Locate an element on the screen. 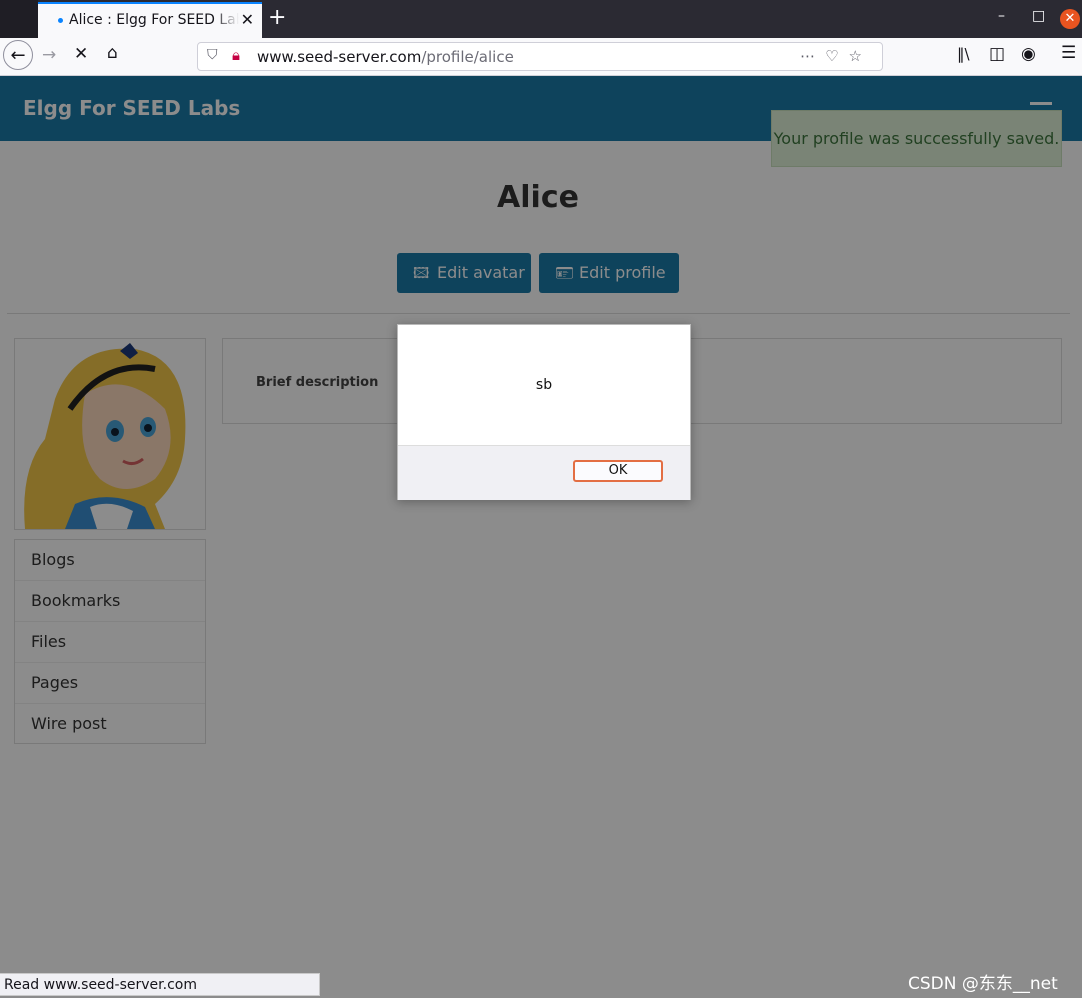  more-actions-icon: ⋯ is located at coordinates (812, 56).